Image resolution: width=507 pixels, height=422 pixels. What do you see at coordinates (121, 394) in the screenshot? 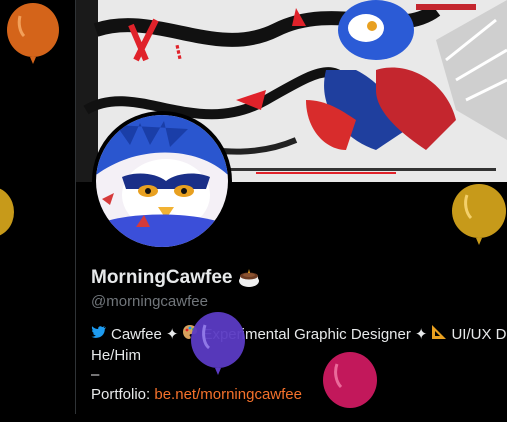
I see `portfolio-label: Portfolio:` at bounding box center [121, 394].